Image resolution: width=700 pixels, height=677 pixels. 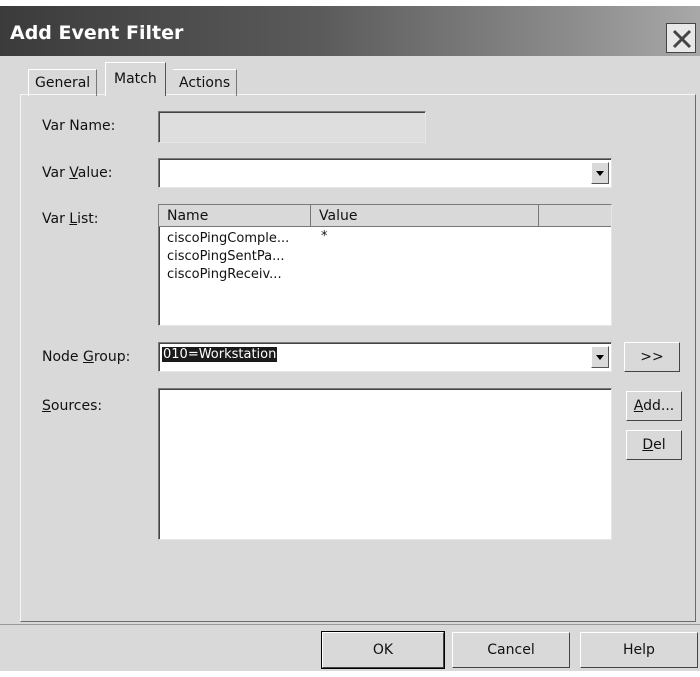 What do you see at coordinates (77, 173) in the screenshot?
I see `var-value-label: Var Value:` at bounding box center [77, 173].